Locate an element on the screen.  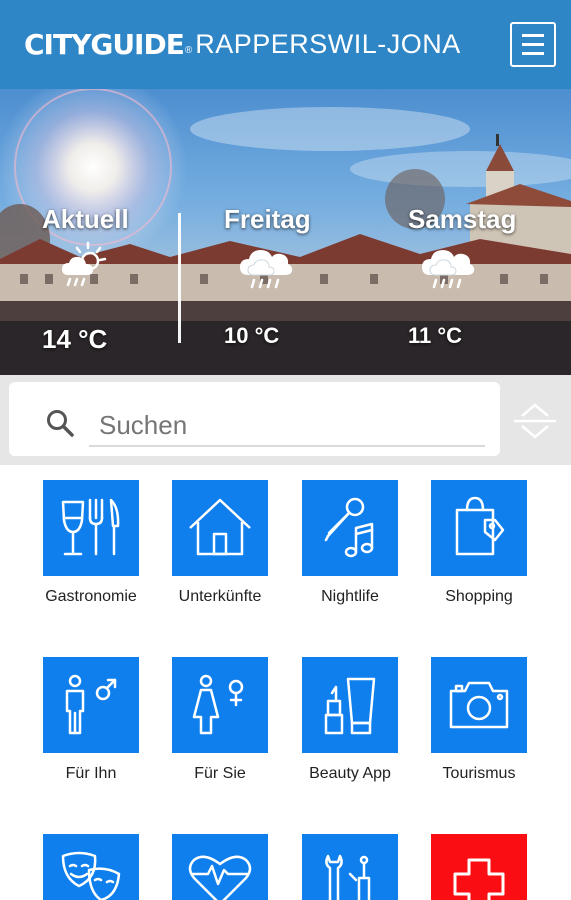
sort-toggle-icon is located at coordinates (535, 421).